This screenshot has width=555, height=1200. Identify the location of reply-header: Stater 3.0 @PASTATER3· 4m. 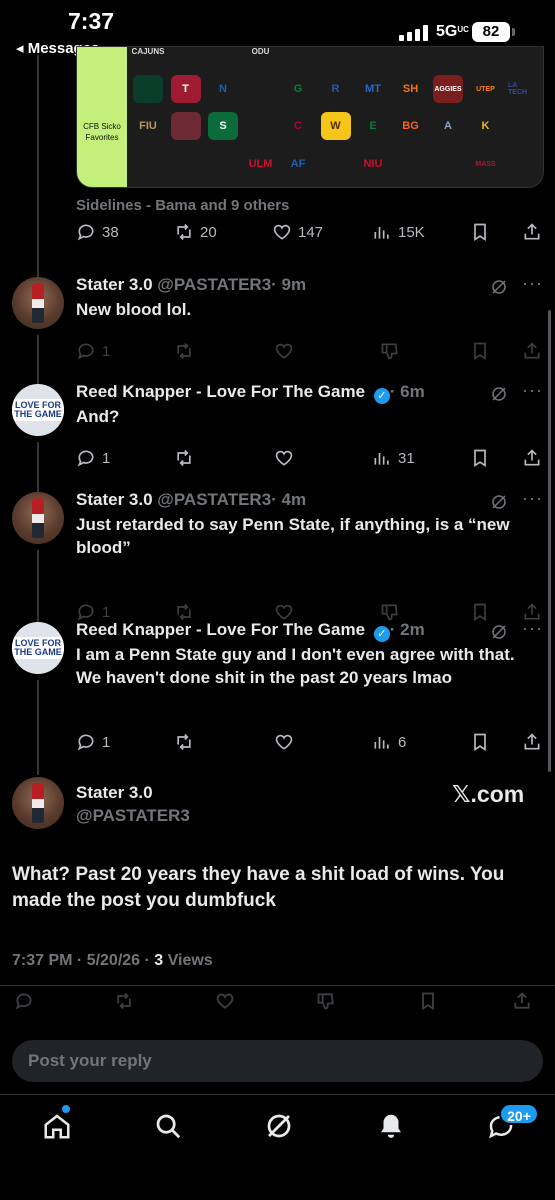
(191, 500).